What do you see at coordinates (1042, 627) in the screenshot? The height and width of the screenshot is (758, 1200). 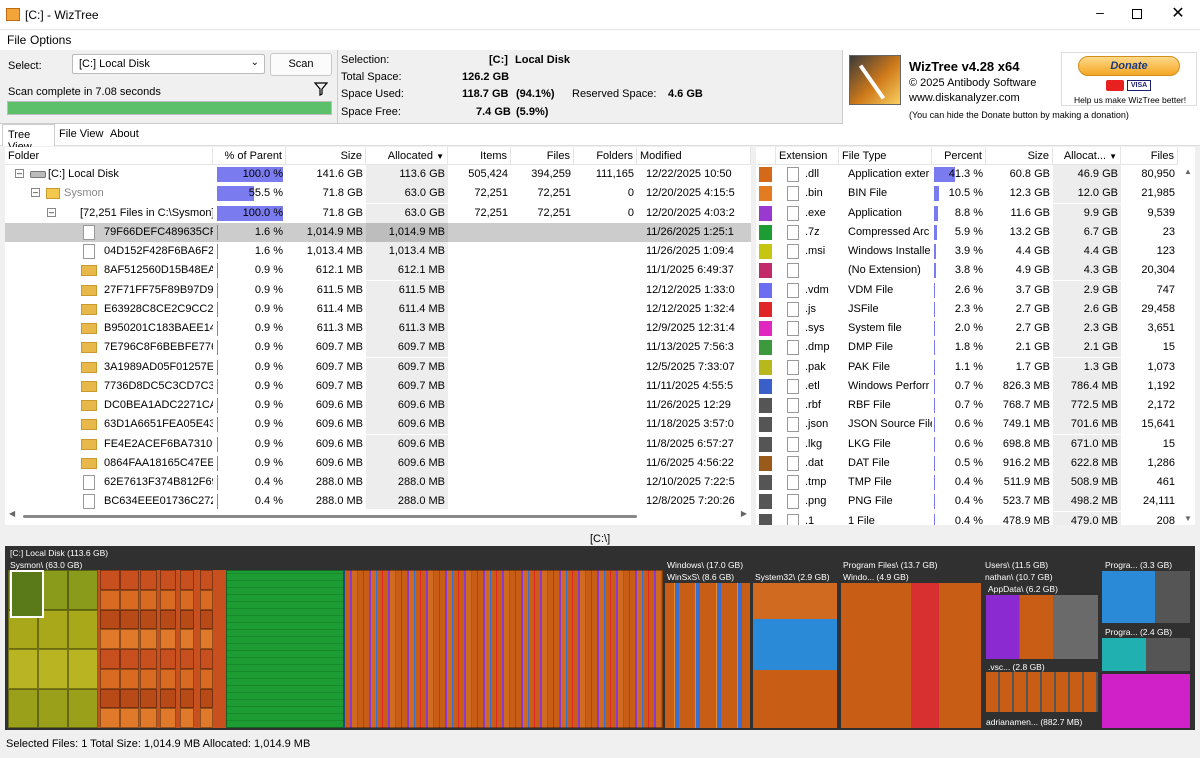 I see `treemap-block-appdata` at bounding box center [1042, 627].